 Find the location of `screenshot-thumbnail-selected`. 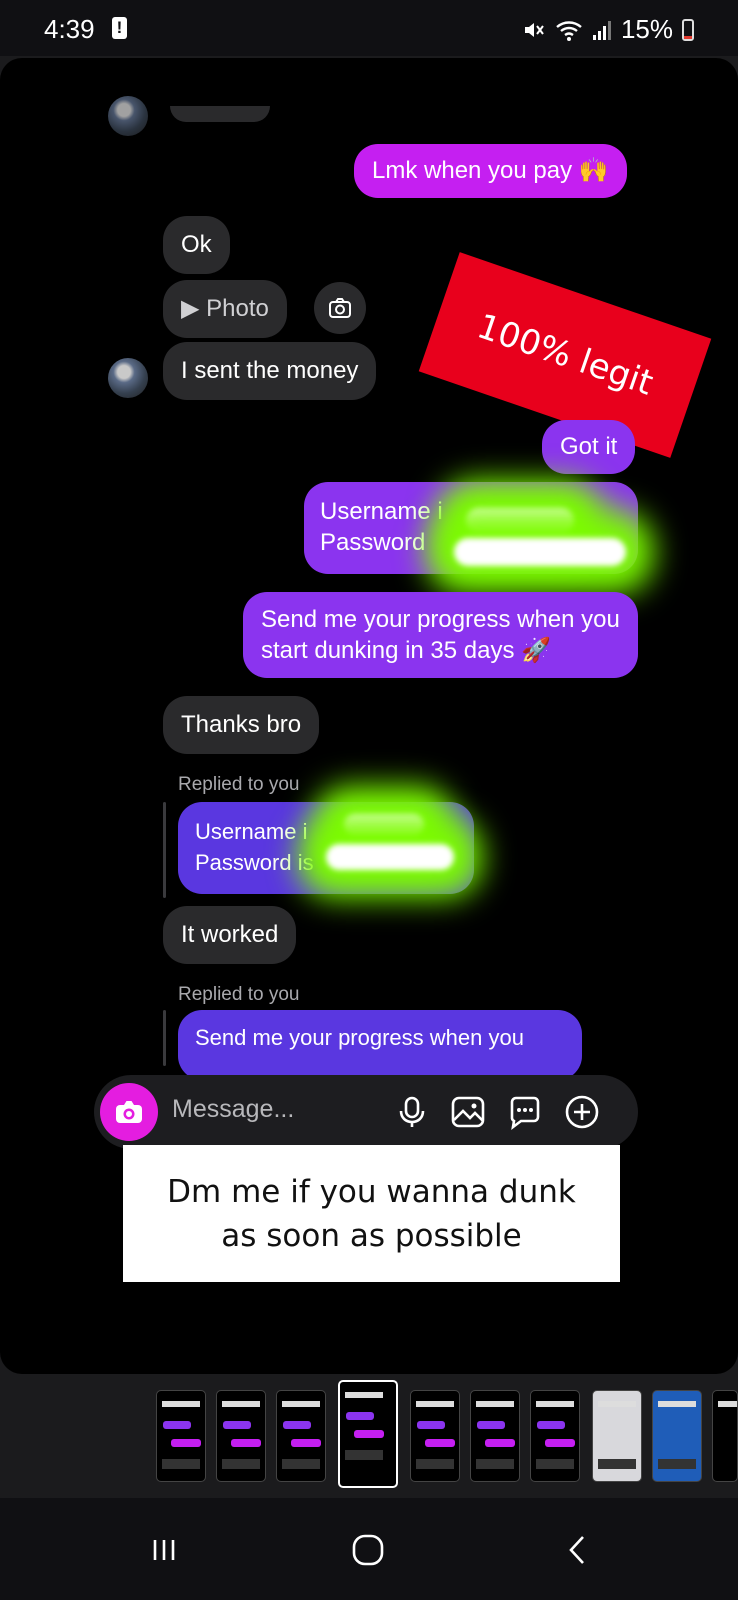

screenshot-thumbnail-selected is located at coordinates (368, 1434).